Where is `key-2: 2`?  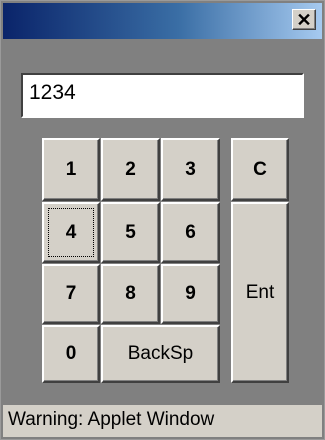
key-2: 2 is located at coordinates (130, 169).